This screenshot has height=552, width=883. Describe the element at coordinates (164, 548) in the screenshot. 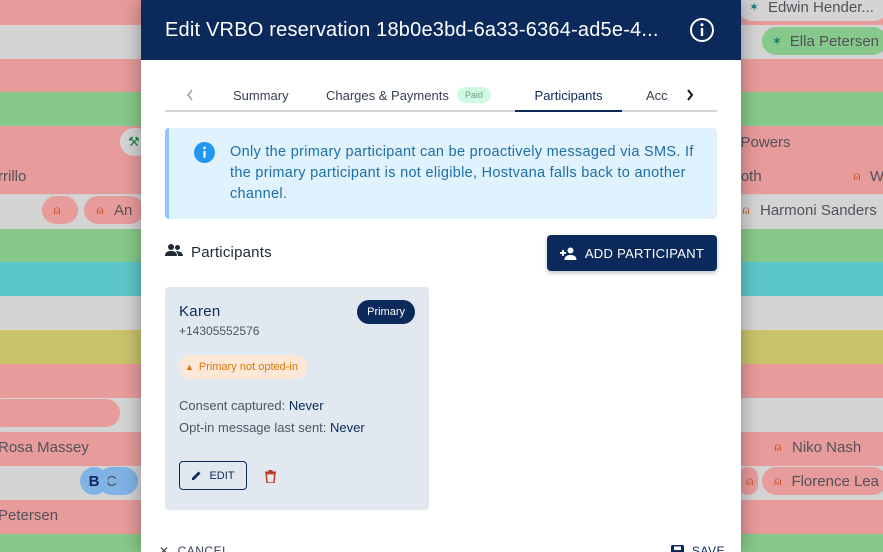

I see `close-icon: ✕` at that location.